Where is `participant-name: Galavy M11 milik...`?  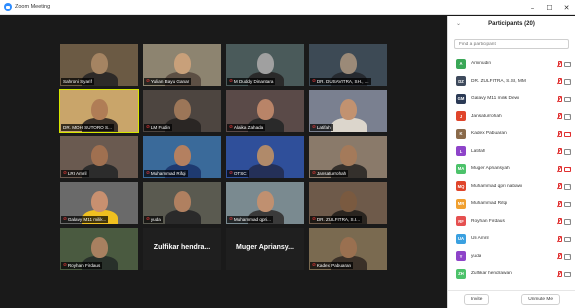 participant-name: Galavy M11 milik... is located at coordinates (87, 219).